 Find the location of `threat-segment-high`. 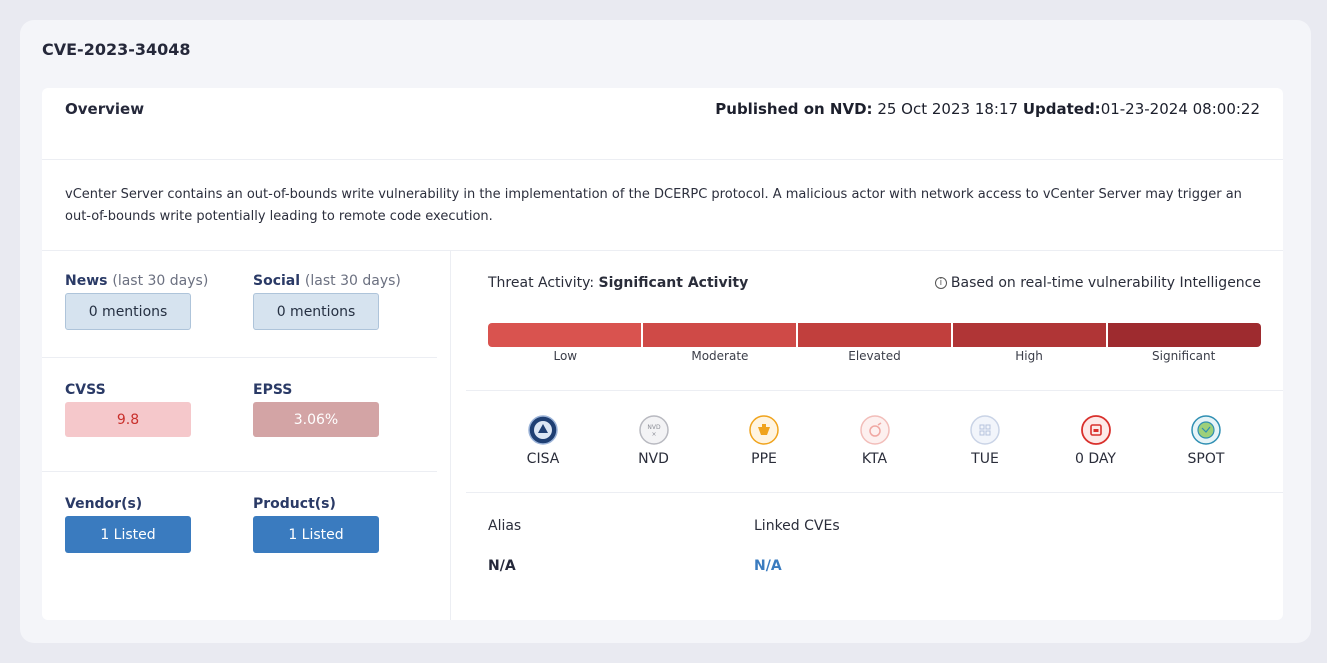

threat-segment-high is located at coordinates (1030, 335).